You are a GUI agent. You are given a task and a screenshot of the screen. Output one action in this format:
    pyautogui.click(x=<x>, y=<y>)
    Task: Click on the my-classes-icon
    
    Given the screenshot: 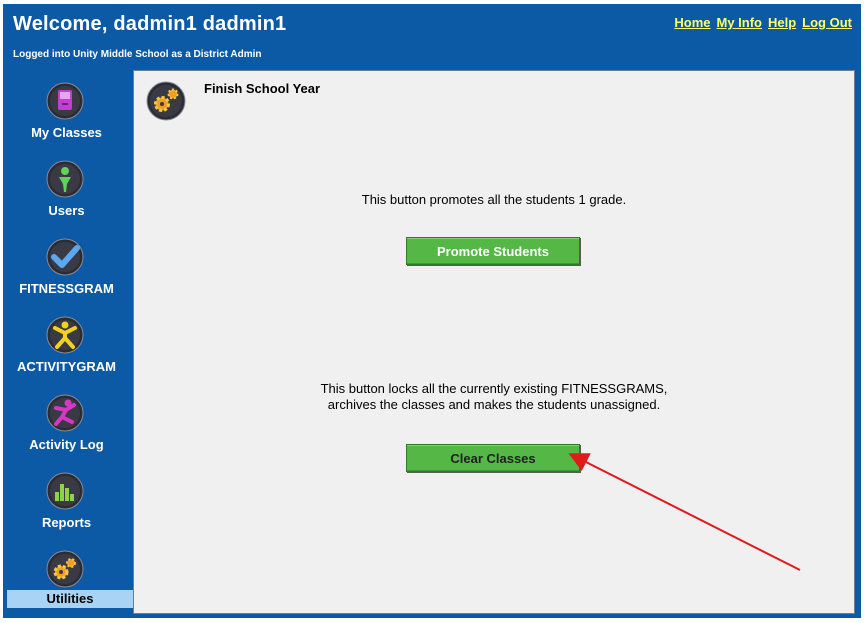 What is the action you would take?
    pyautogui.click(x=65, y=101)
    